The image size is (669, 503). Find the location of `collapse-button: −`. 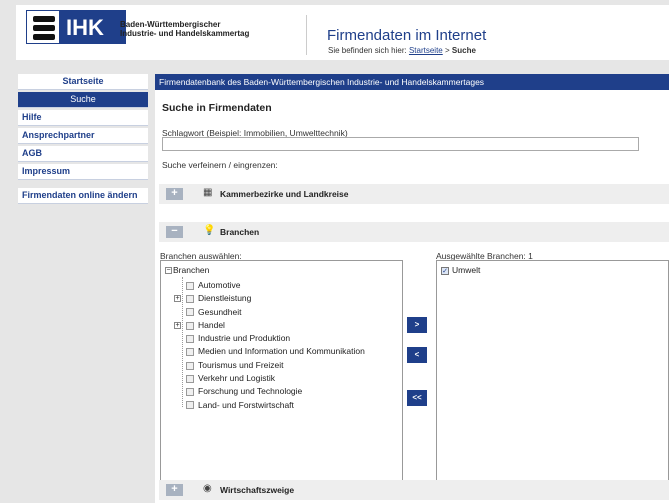

collapse-button: − is located at coordinates (174, 232).